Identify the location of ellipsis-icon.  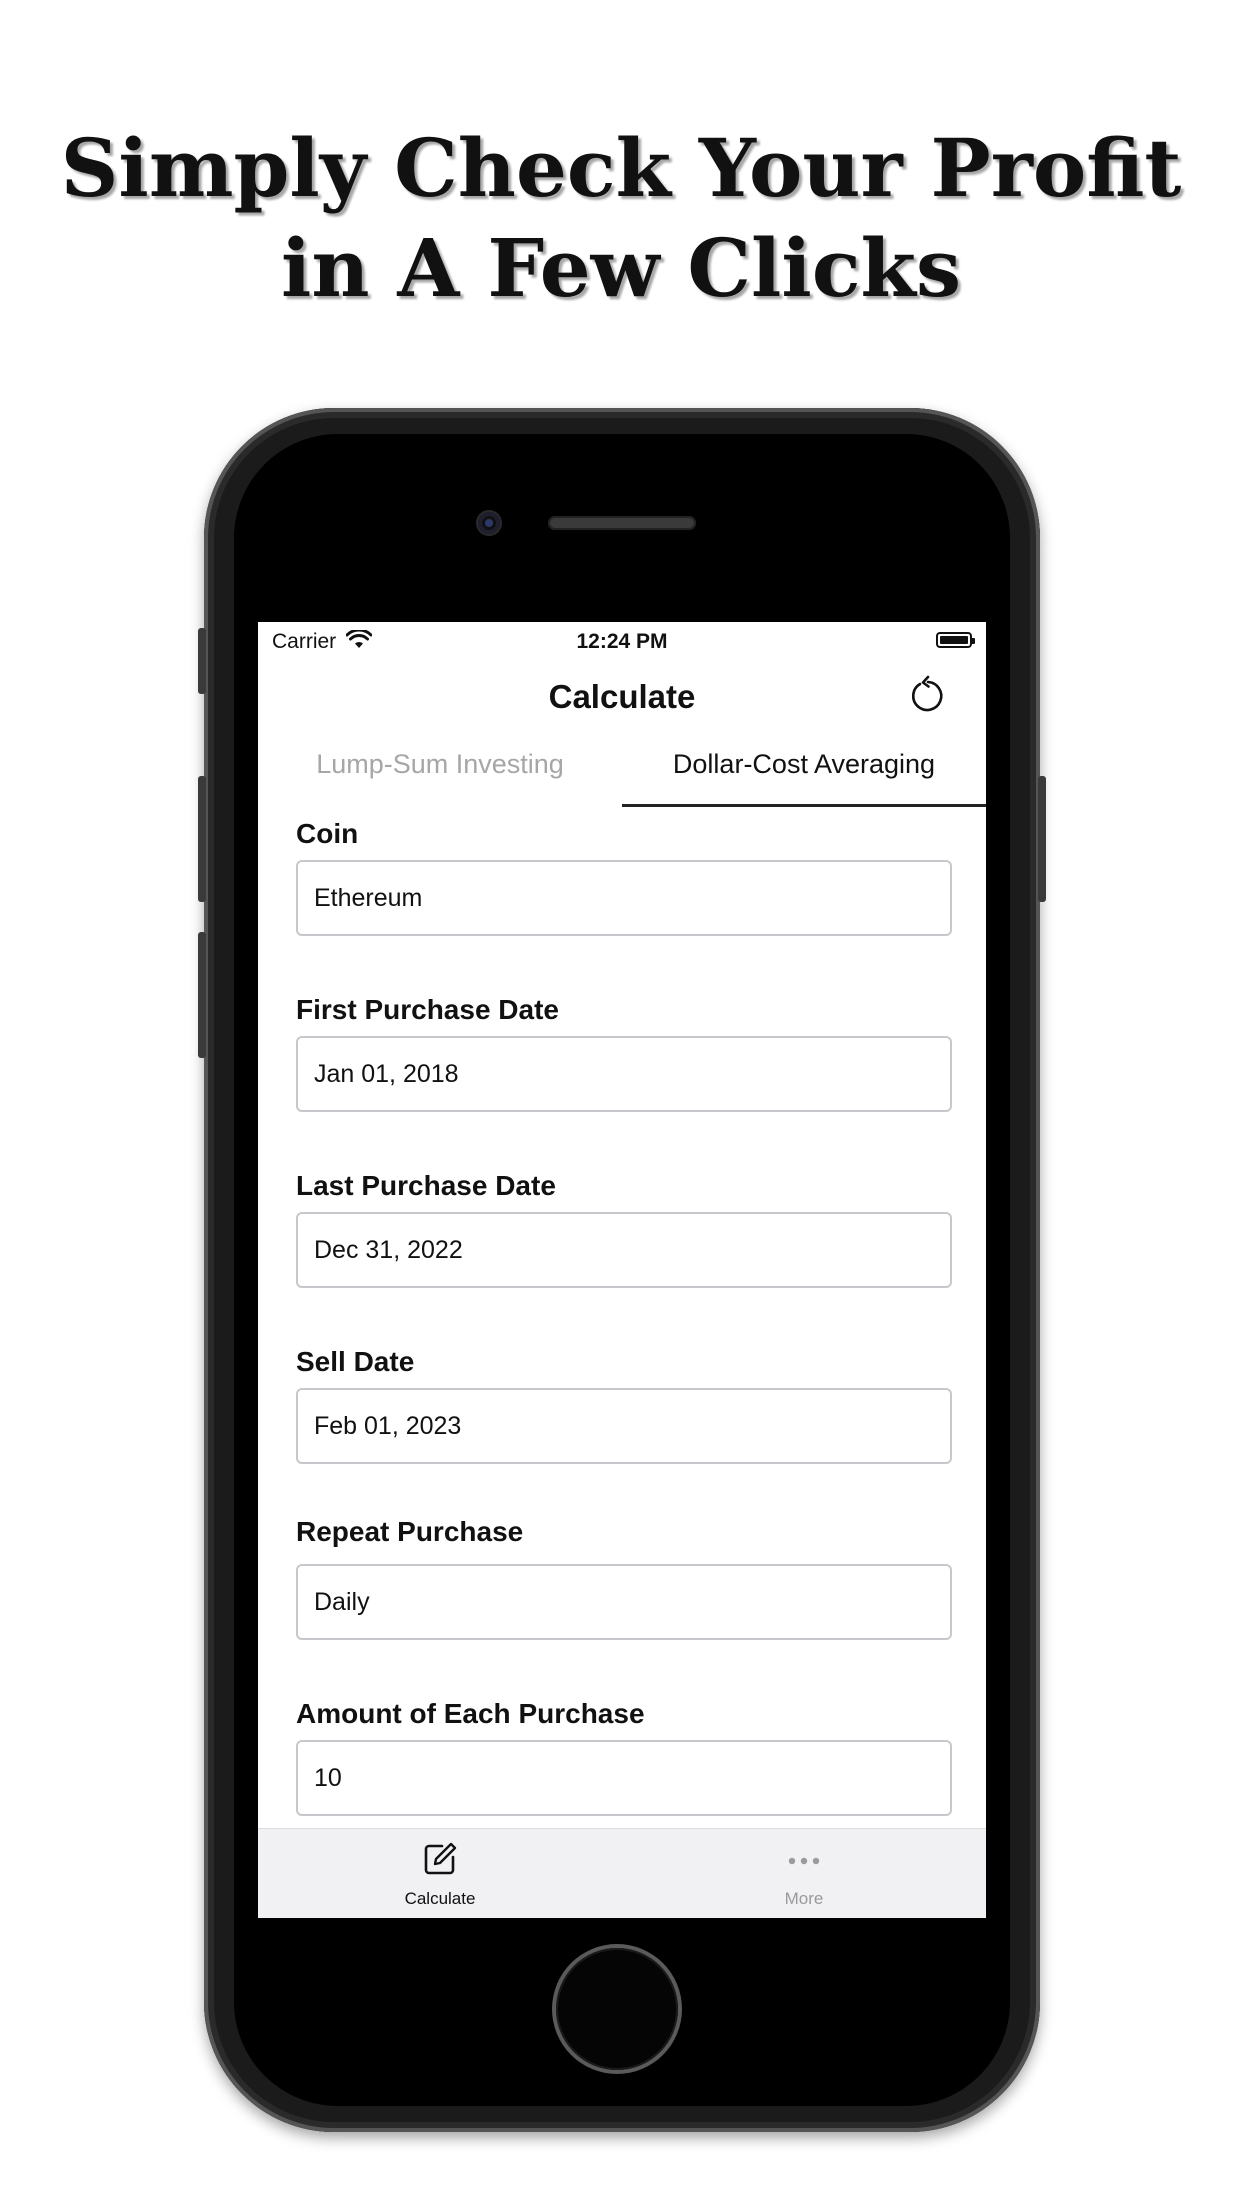
(804, 1861).